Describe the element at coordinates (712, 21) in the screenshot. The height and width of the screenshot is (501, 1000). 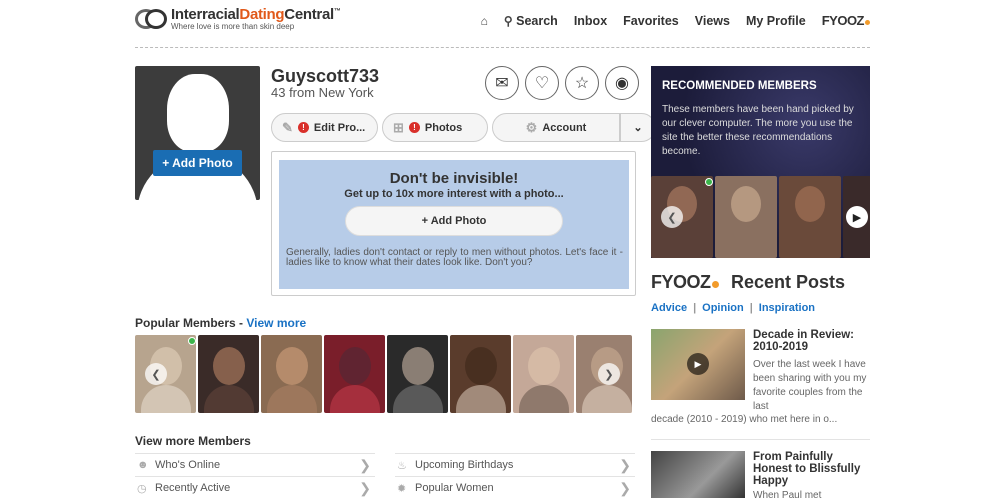
I see `nav-views: Views` at that location.